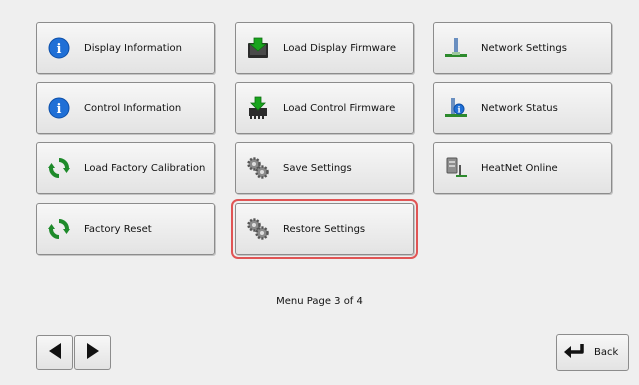 The width and height of the screenshot is (639, 385). I want to click on load-display-firmware-label: Load Display Firmware, so click(340, 48).